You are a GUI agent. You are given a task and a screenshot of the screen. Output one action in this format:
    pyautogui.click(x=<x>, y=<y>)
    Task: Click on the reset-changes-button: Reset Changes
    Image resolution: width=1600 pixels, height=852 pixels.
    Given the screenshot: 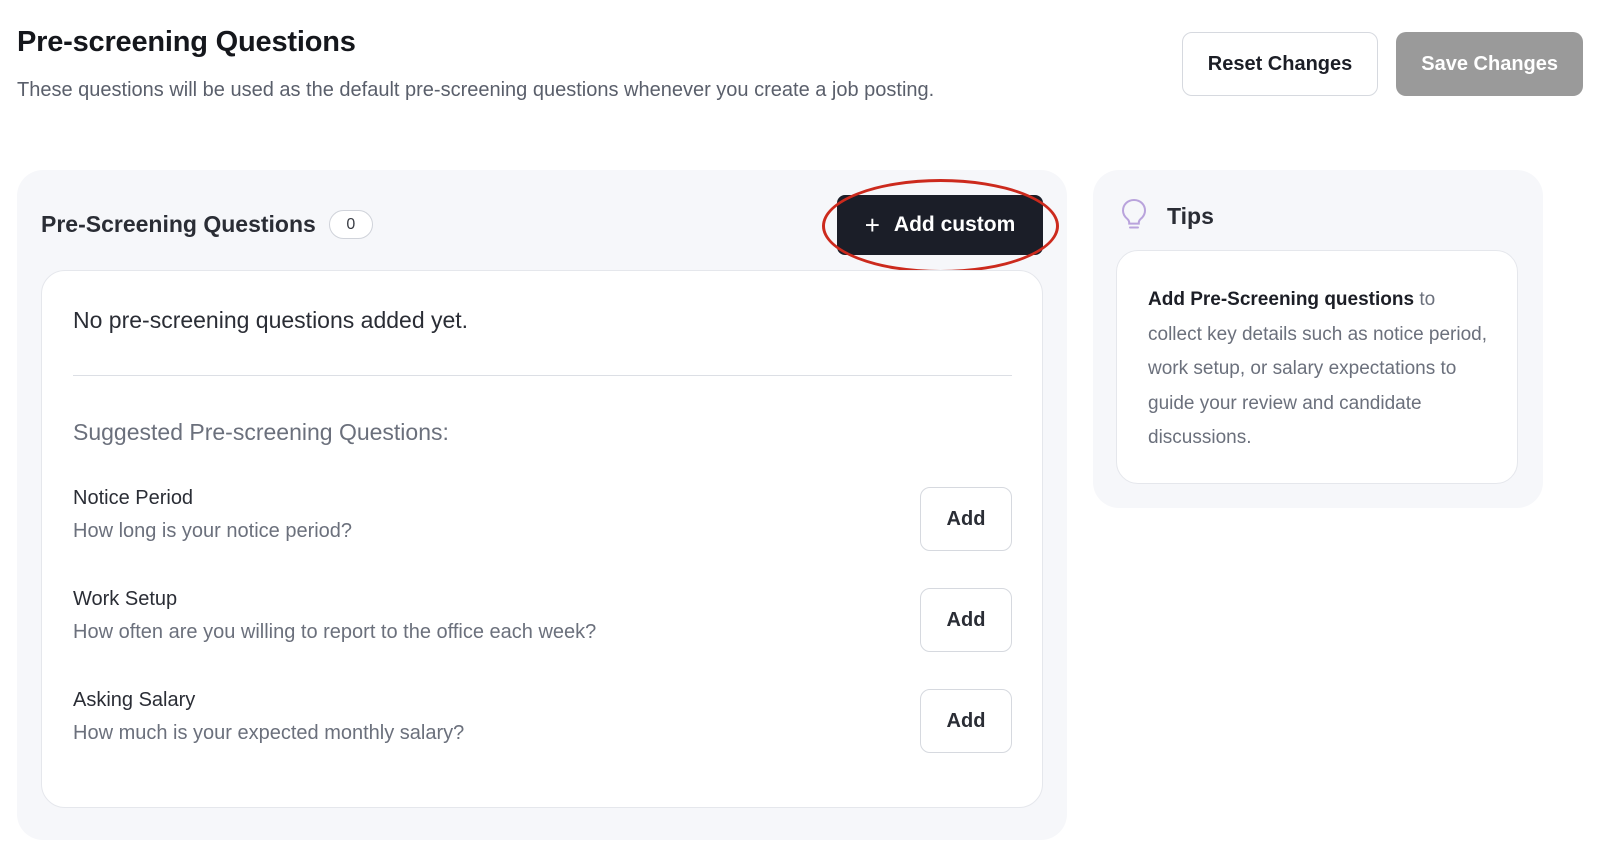 What is the action you would take?
    pyautogui.click(x=1280, y=64)
    